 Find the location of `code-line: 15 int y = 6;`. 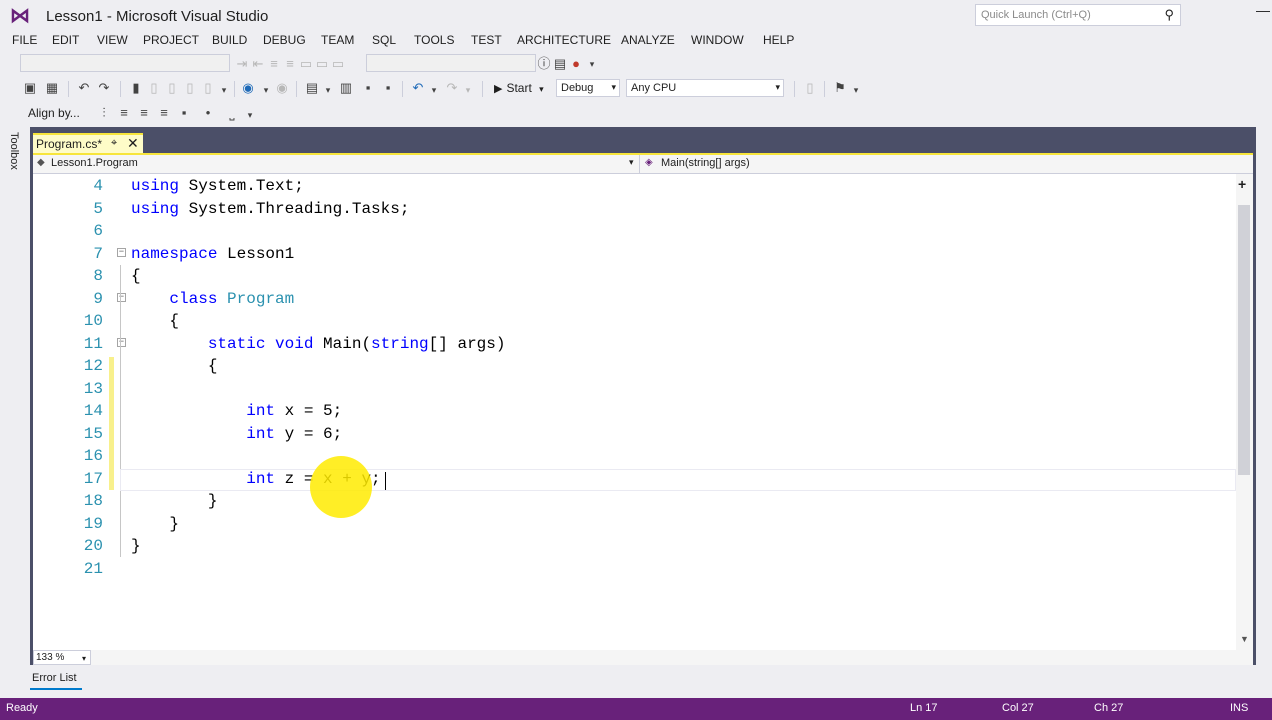

code-line: 15 int y = 6; is located at coordinates (634, 434).